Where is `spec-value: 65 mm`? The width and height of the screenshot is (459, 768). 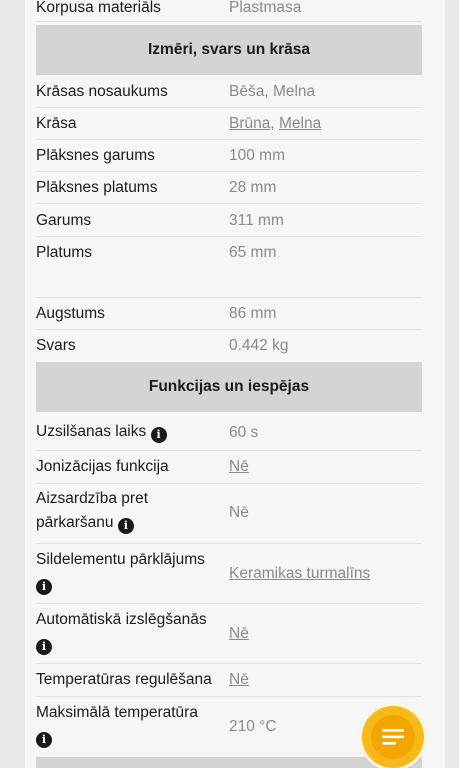 spec-value: 65 mm is located at coordinates (253, 252).